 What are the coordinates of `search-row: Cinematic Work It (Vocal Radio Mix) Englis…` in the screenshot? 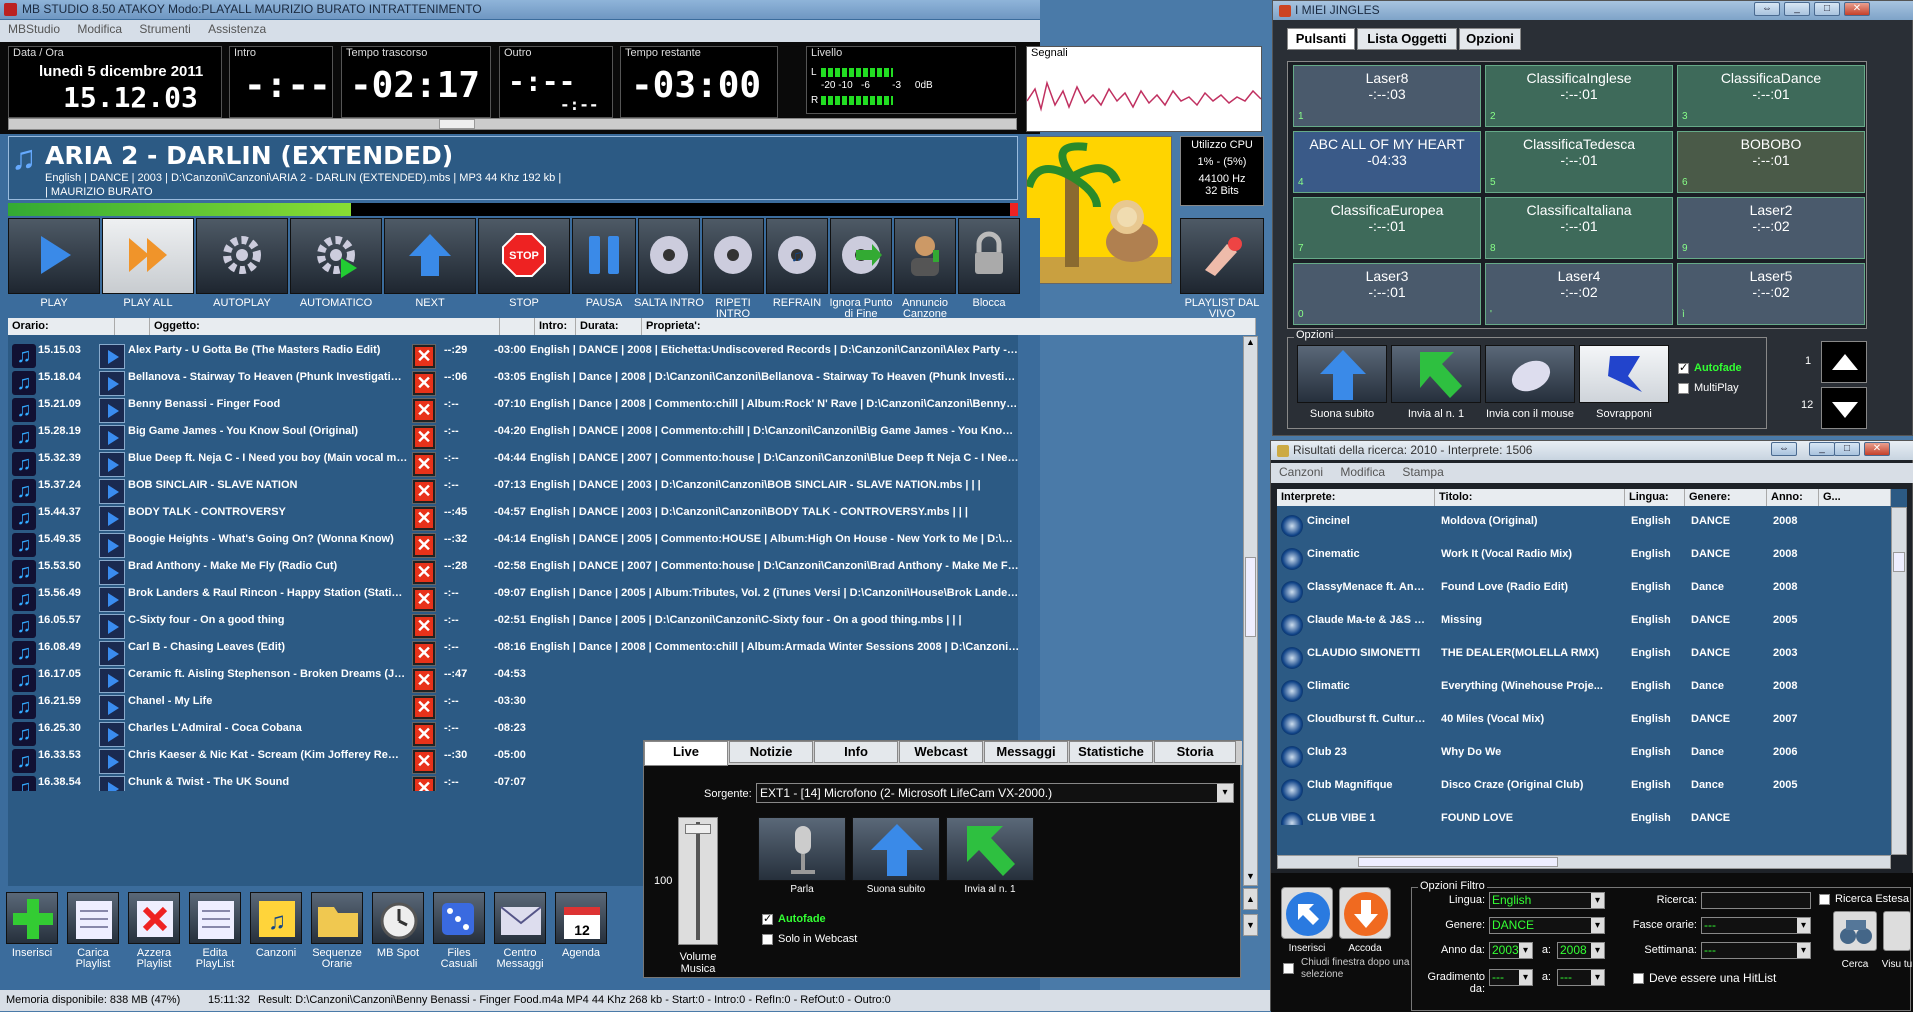 It's located at (1537, 555).